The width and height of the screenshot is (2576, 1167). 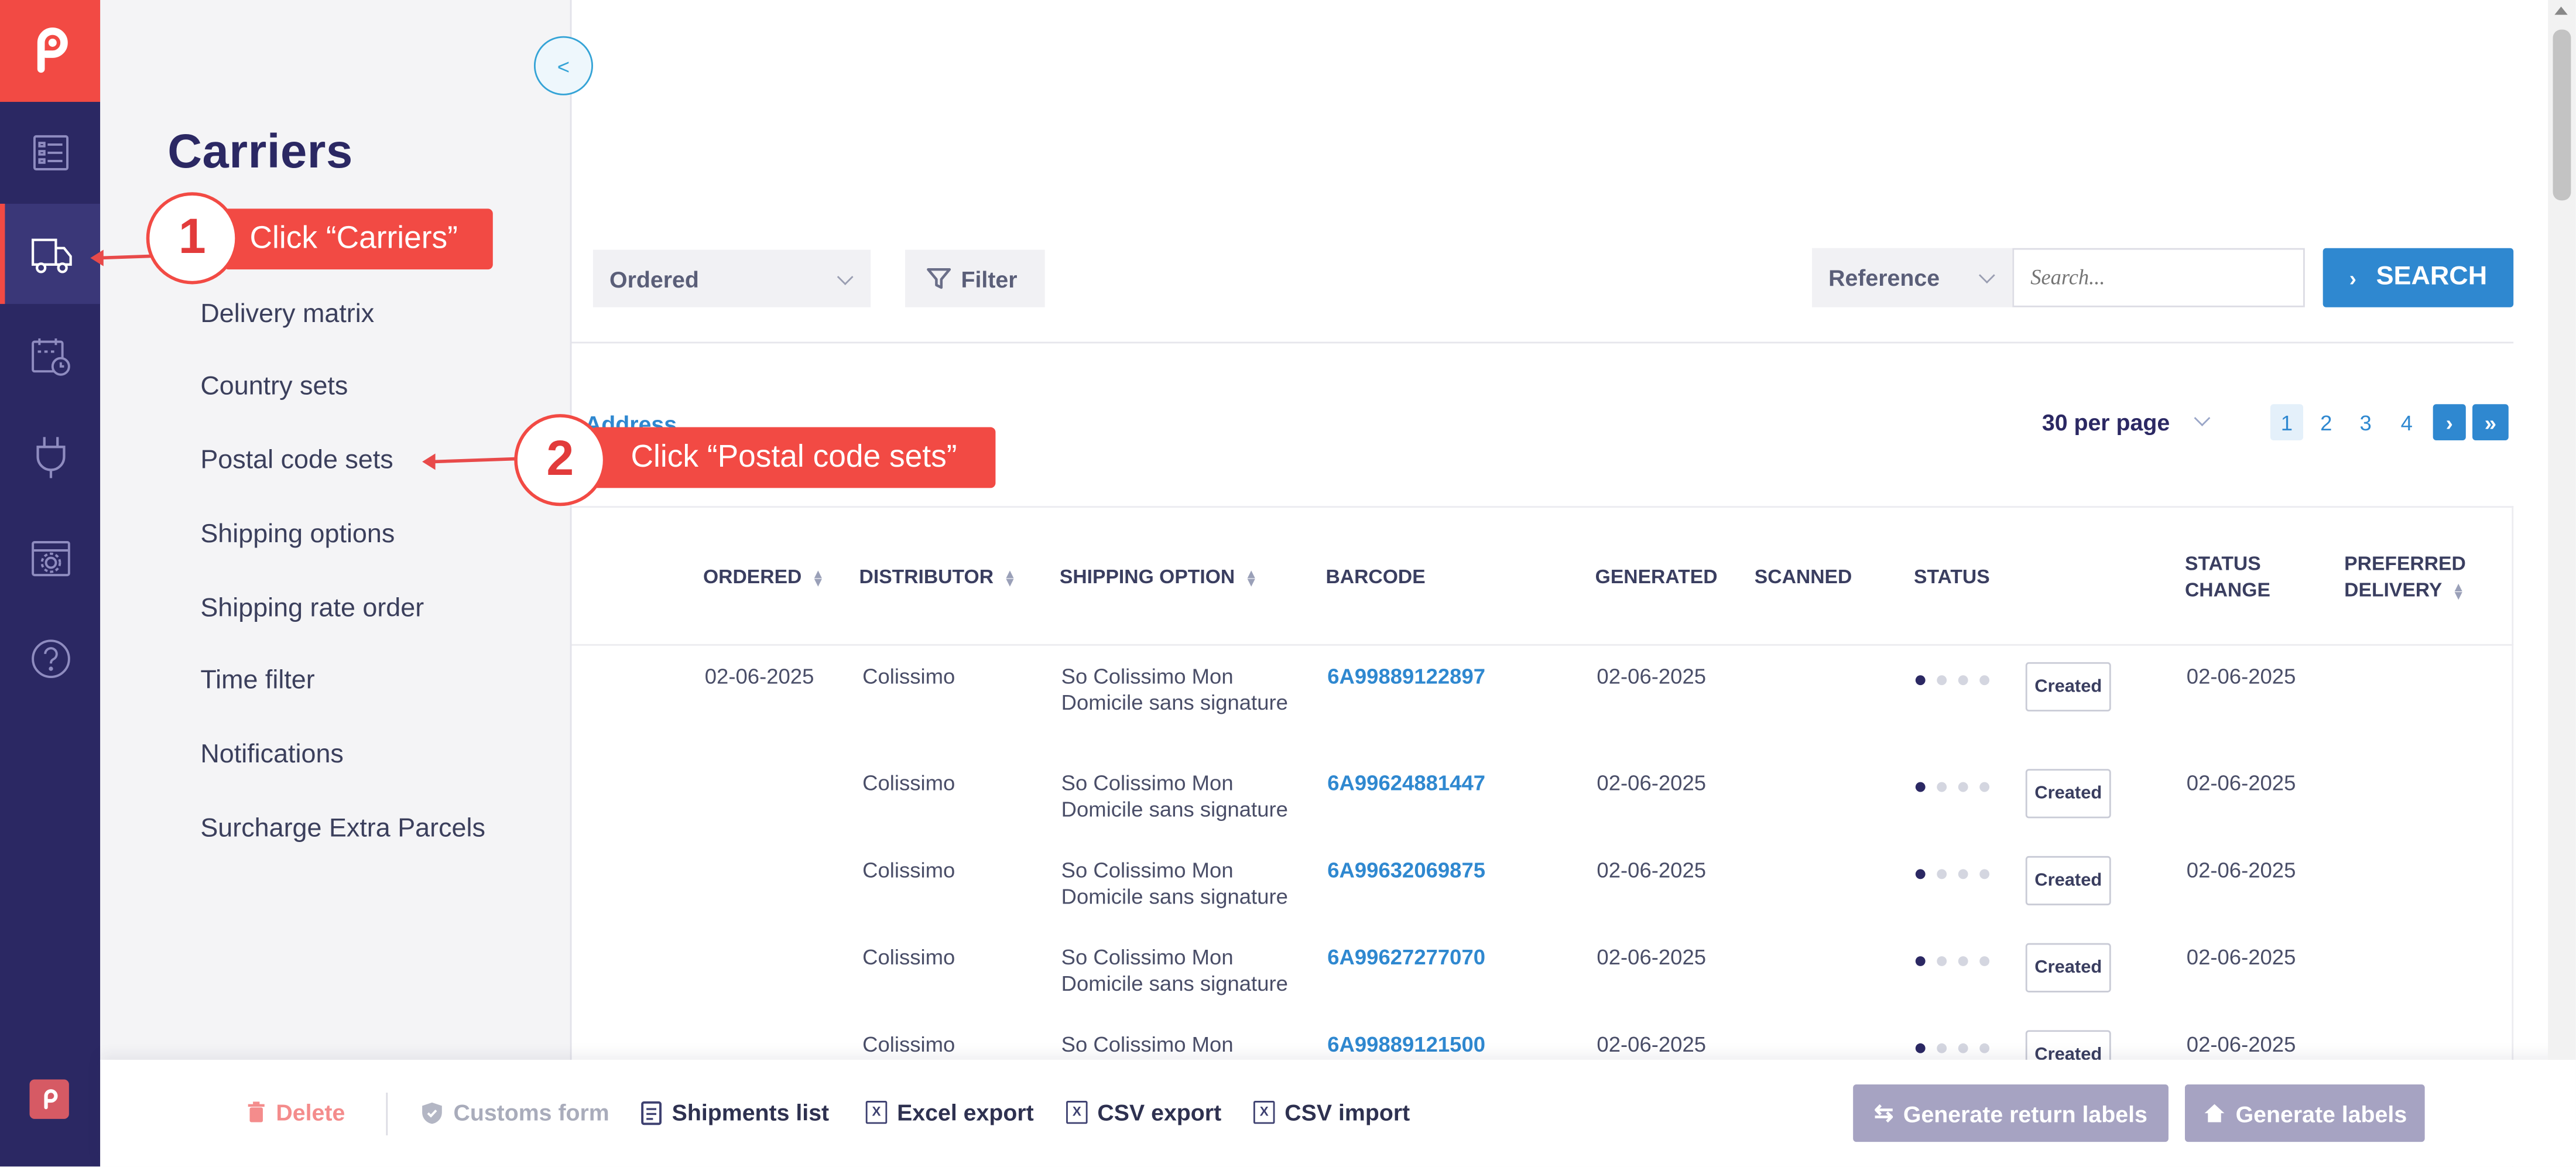 What do you see at coordinates (49, 1099) in the screenshot?
I see `user-avatar` at bounding box center [49, 1099].